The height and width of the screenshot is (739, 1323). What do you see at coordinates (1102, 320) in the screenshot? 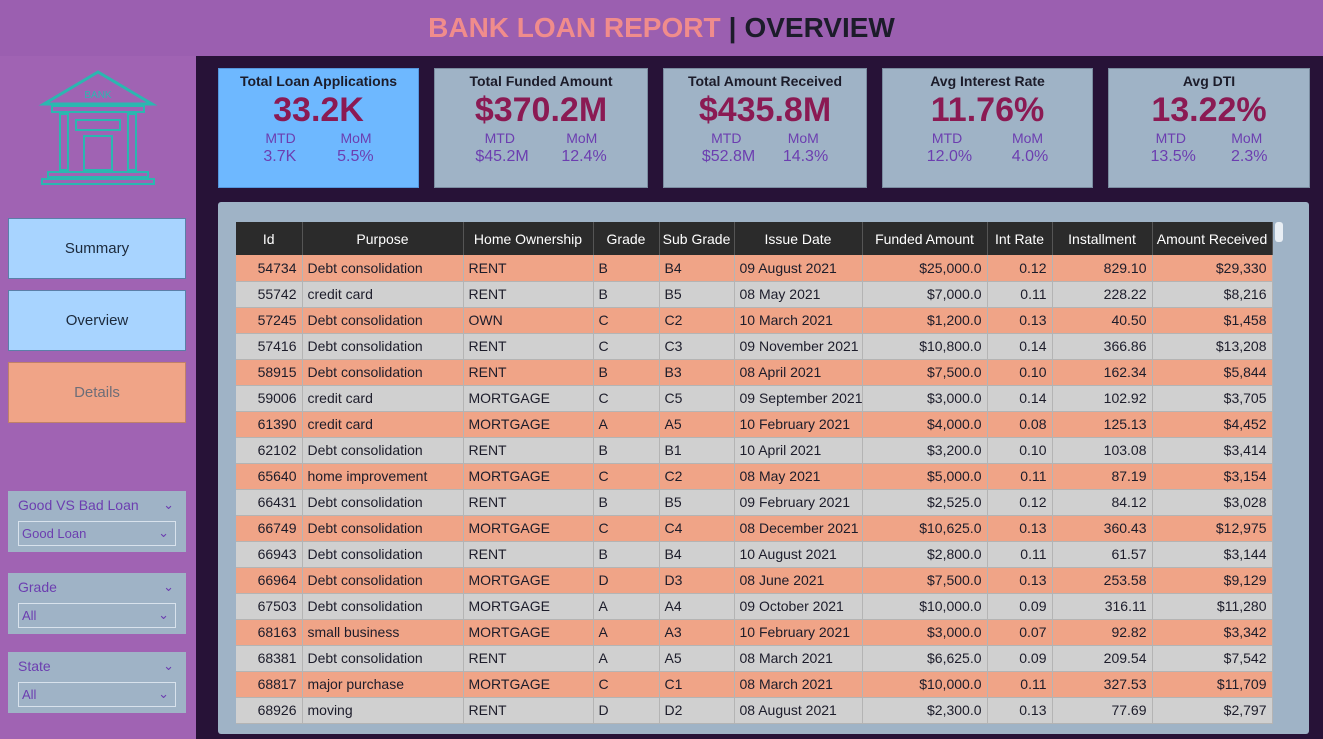
I see `cell-installment: 40.50` at bounding box center [1102, 320].